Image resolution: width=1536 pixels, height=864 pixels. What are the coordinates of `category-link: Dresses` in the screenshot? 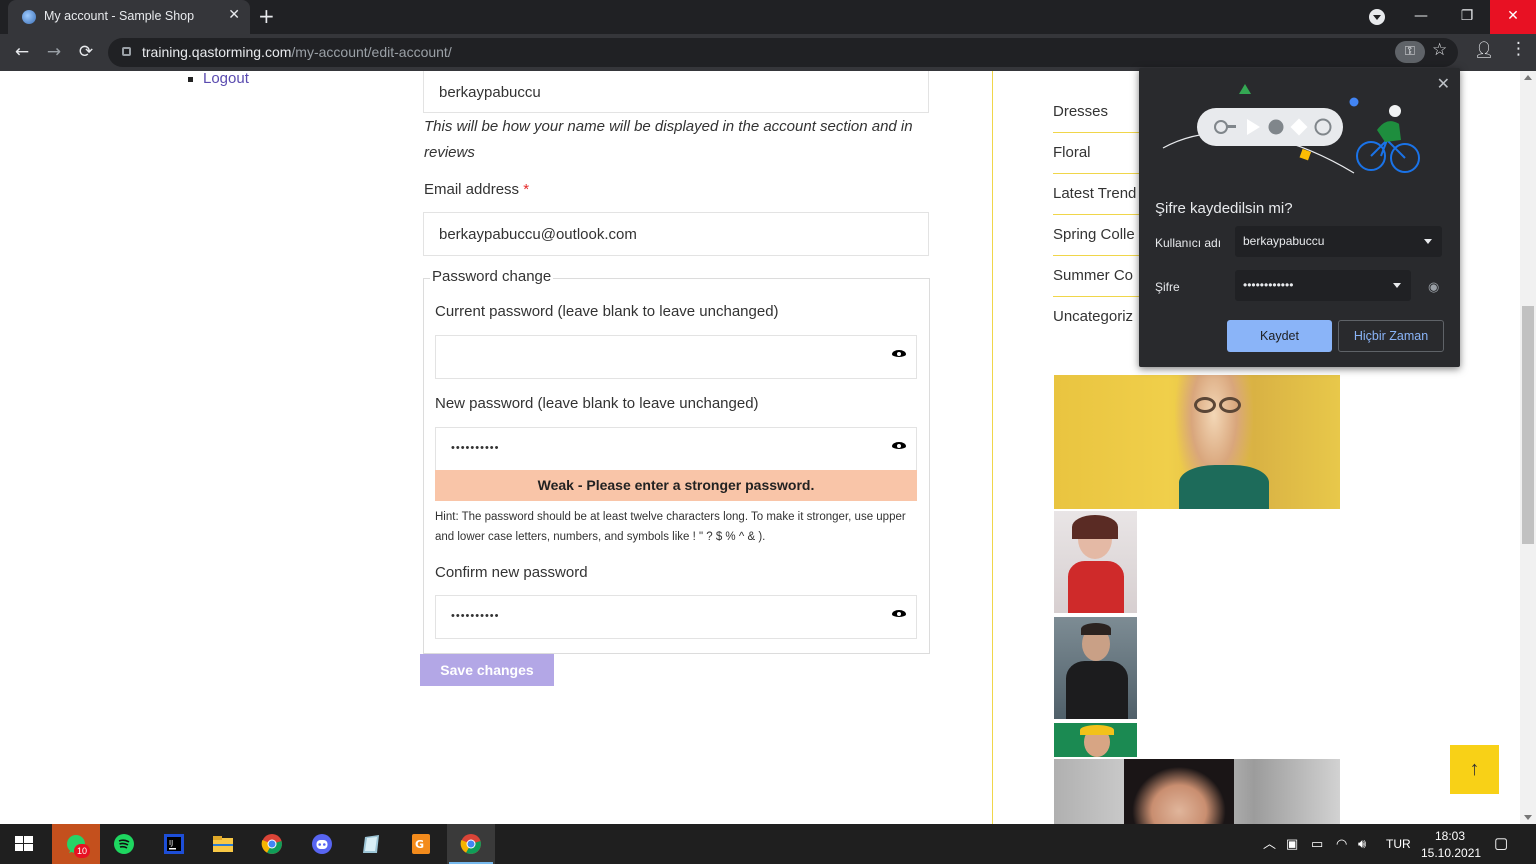 It's located at (1080, 111).